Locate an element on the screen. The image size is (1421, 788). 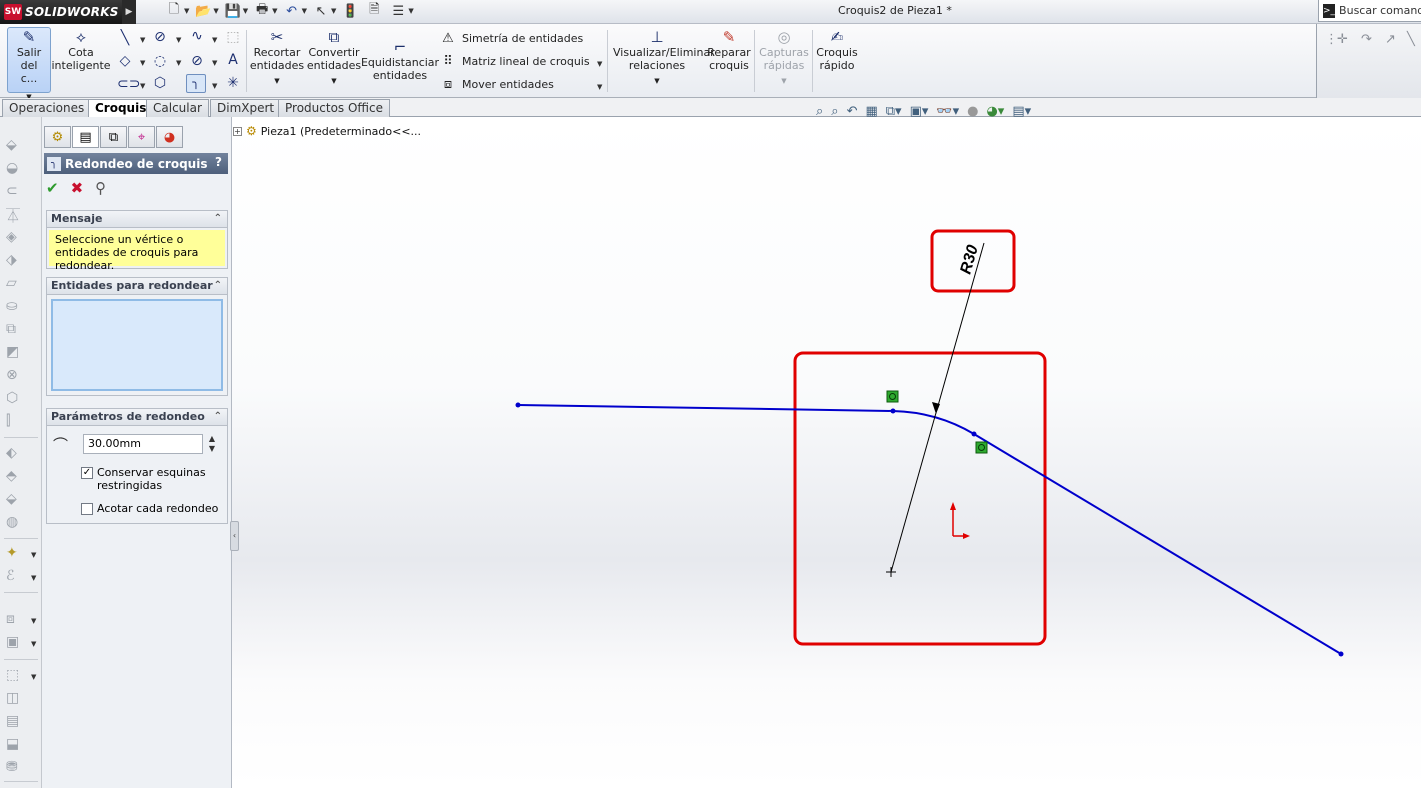
fillet-highlight-box is located at coordinates (920, 498).